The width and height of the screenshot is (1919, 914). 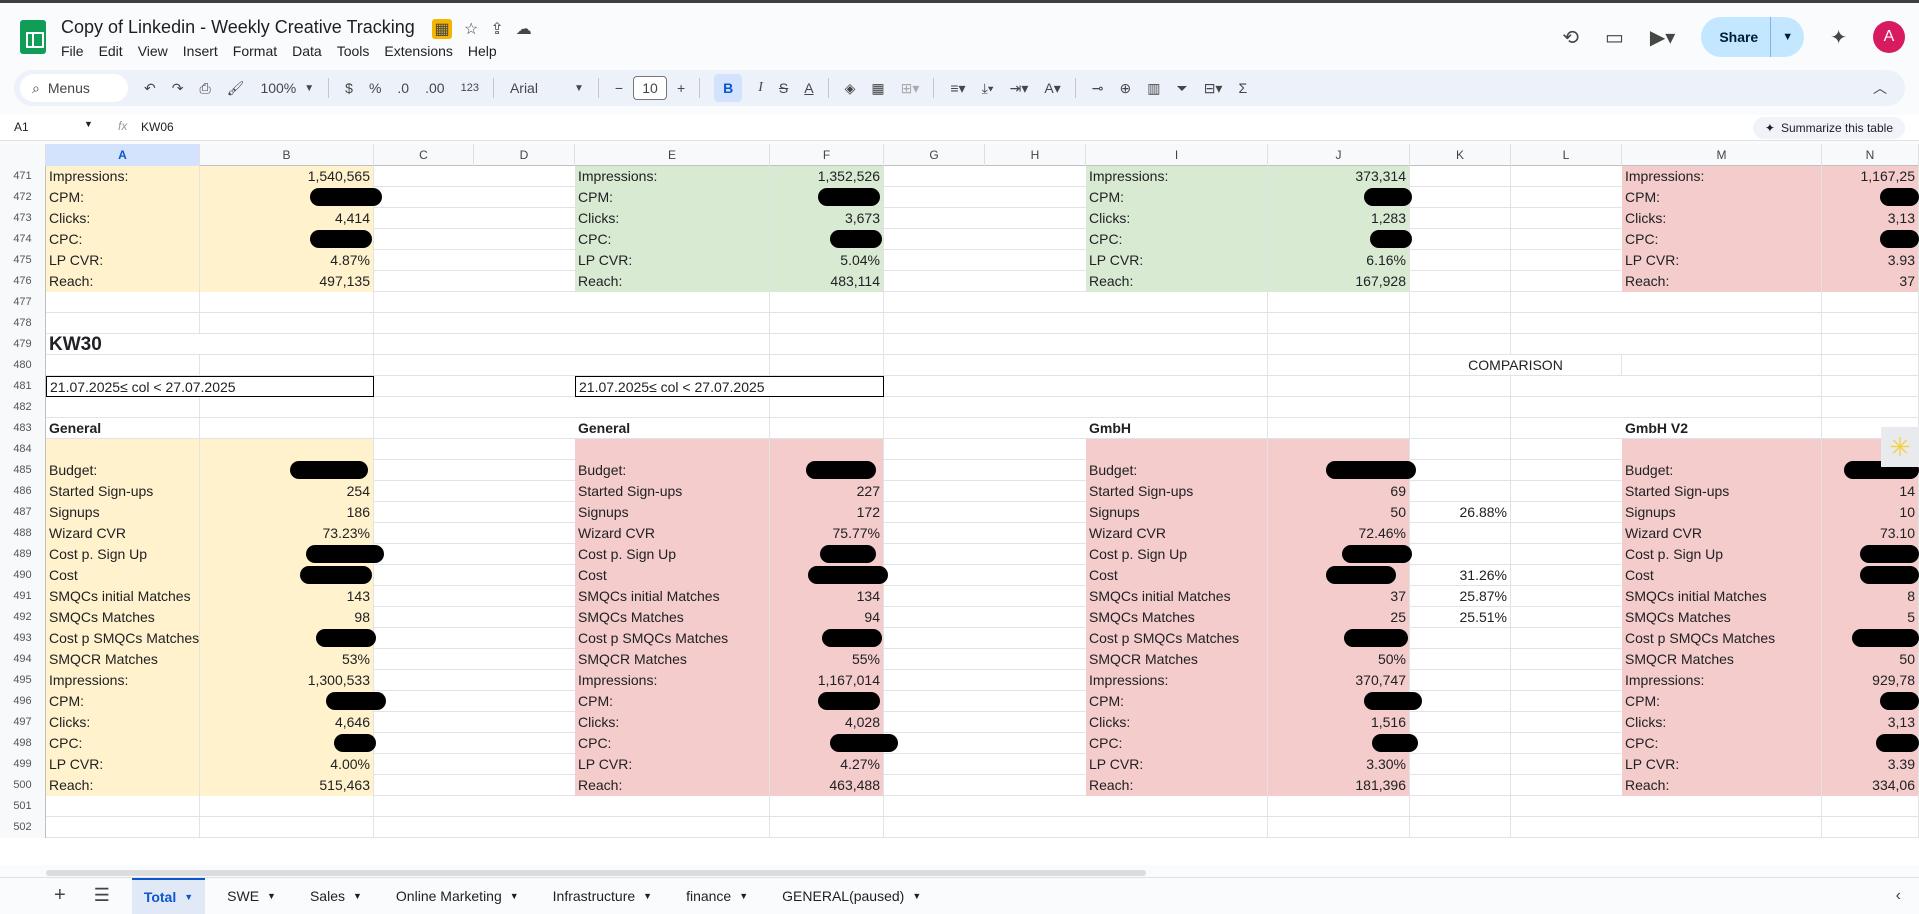 What do you see at coordinates (672, 533) in the screenshot?
I see `cell-e: Wizard CVR` at bounding box center [672, 533].